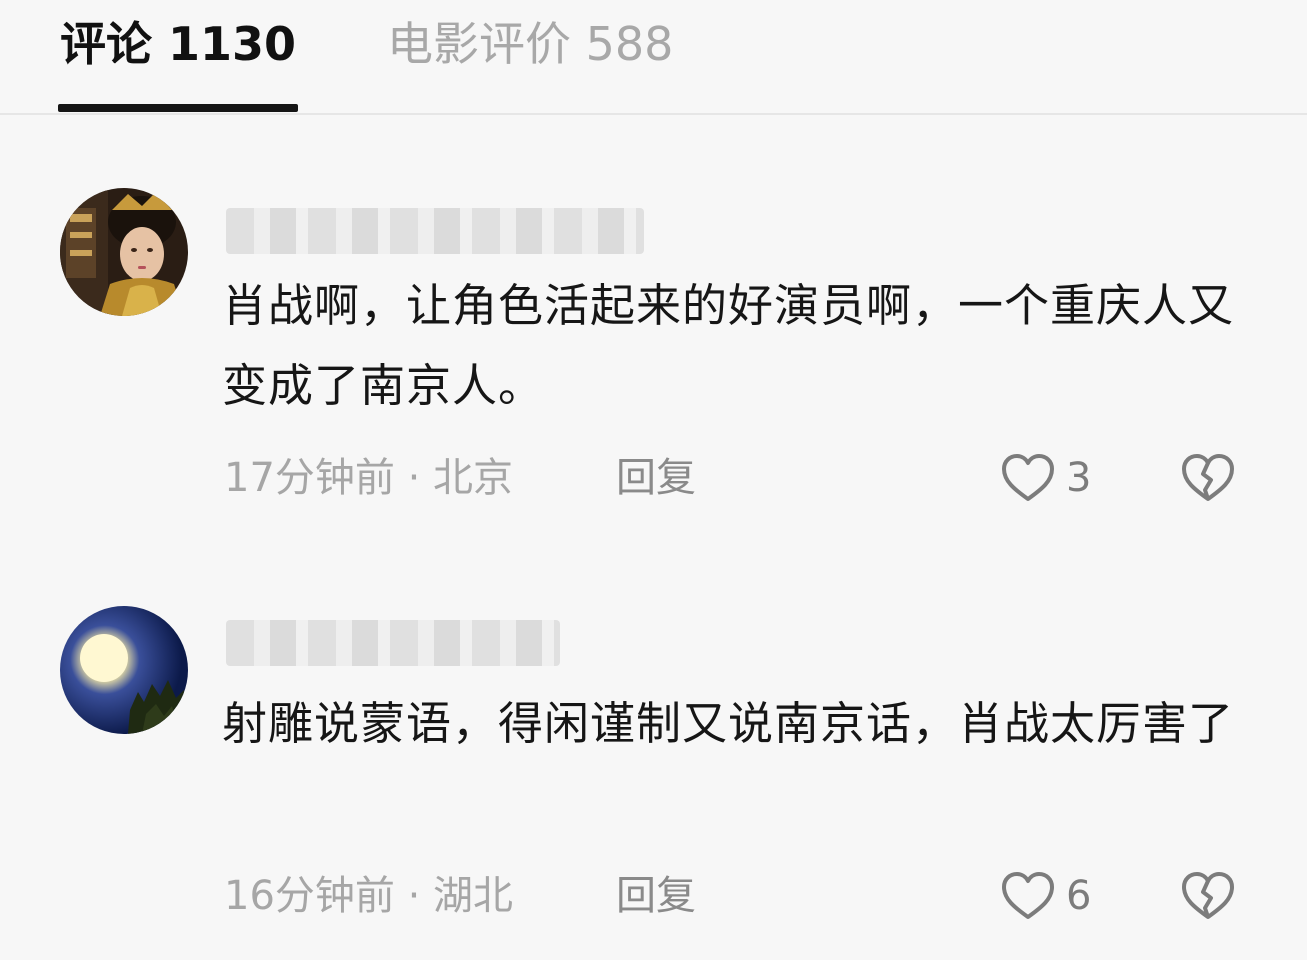 The height and width of the screenshot is (960, 1307). I want to click on comment-time-location: 16分钟前 · 湖北, so click(369, 896).